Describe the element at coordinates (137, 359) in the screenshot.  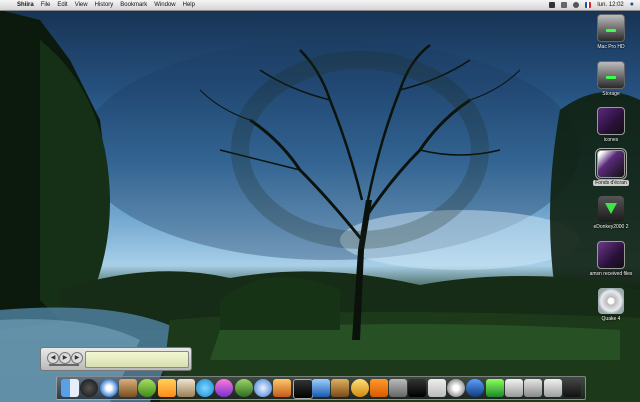
I see `player-display` at that location.